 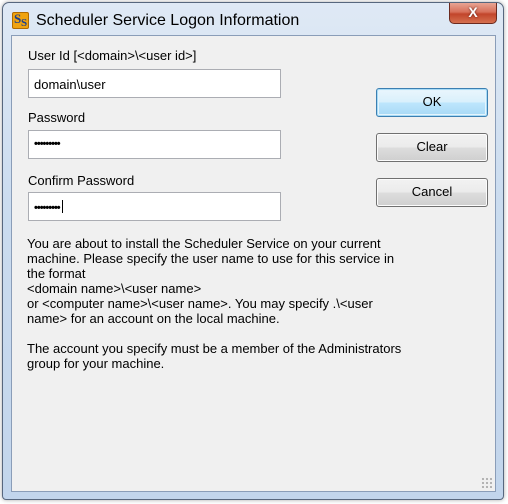 What do you see at coordinates (486, 482) in the screenshot?
I see `resize-grip-icon` at bounding box center [486, 482].